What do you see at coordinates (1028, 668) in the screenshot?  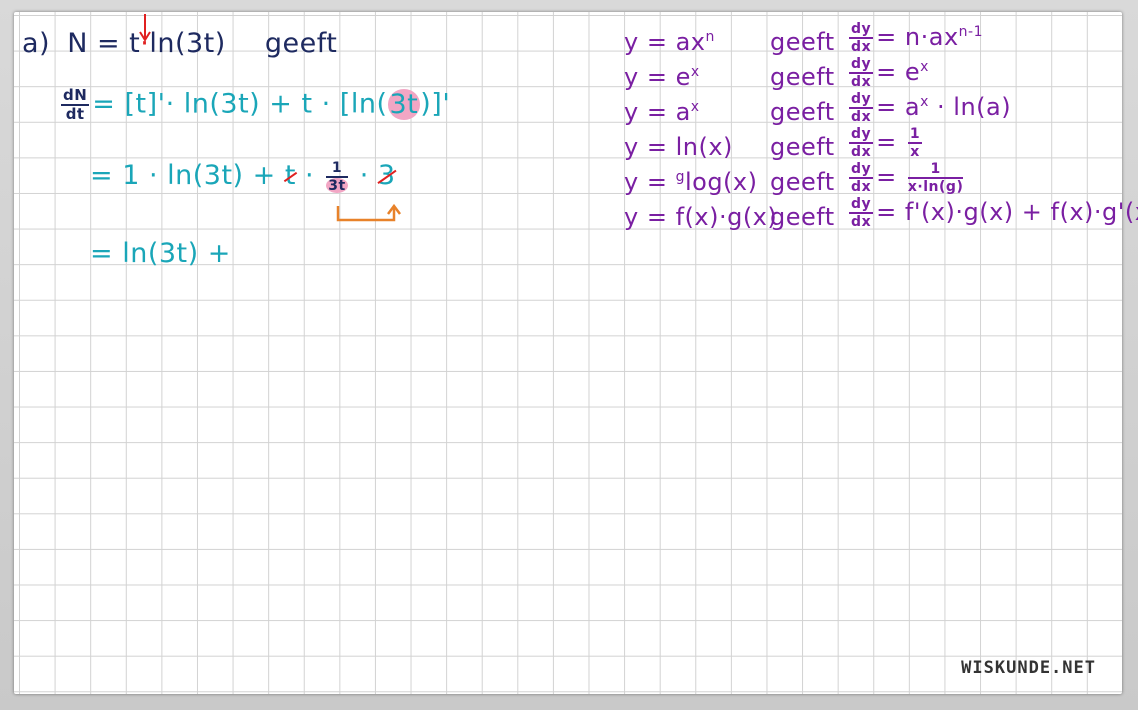 I see `watermark-logo: WISKUNDE.NET` at bounding box center [1028, 668].